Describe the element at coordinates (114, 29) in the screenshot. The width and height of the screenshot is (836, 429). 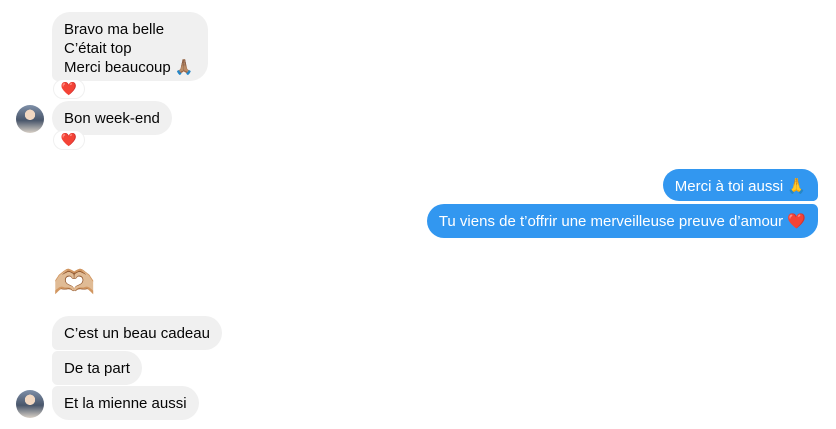
I see `message-line: Bravo ma belle` at that location.